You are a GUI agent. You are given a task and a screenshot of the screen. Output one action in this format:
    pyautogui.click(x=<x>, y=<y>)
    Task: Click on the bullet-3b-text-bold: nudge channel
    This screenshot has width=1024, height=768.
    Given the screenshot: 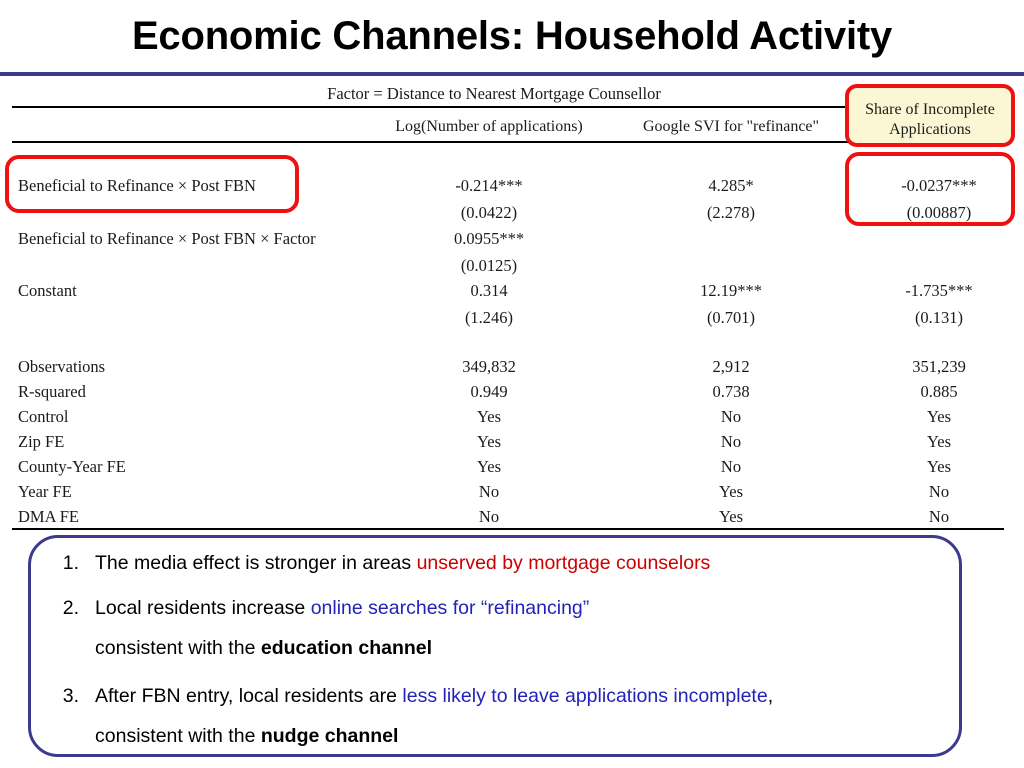 What is the action you would take?
    pyautogui.click(x=329, y=736)
    